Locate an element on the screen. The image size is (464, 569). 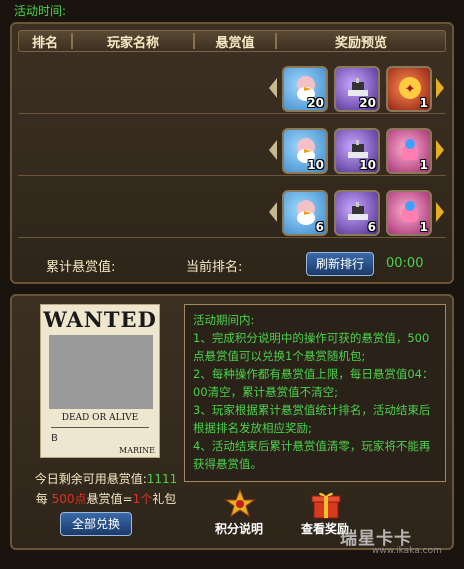
penguin-chopper-icon: 10 is located at coordinates (305, 151).